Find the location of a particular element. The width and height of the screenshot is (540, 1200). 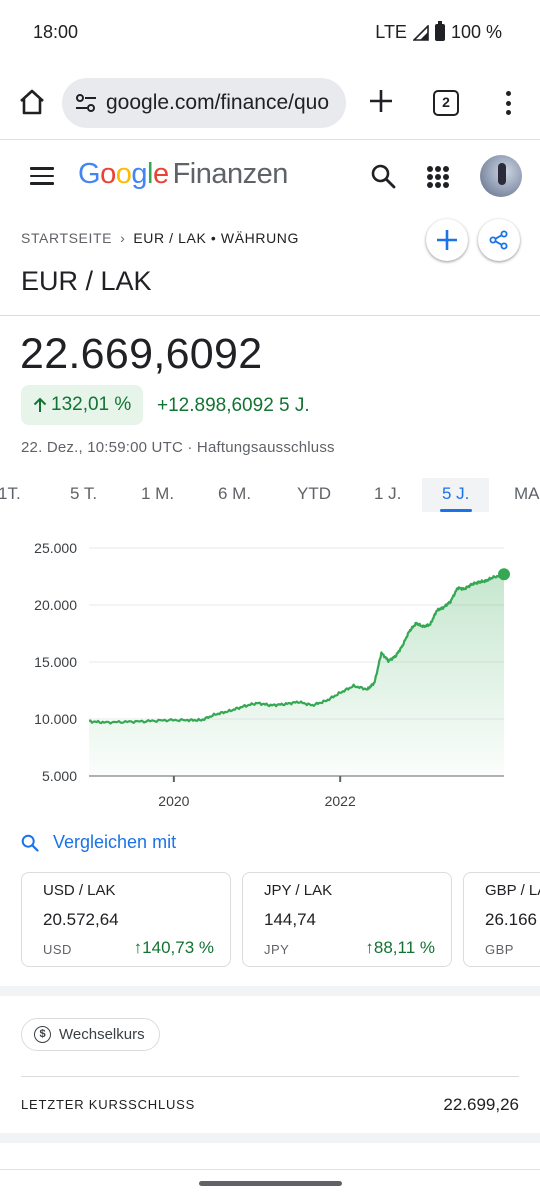

share-icon is located at coordinates (498, 240).